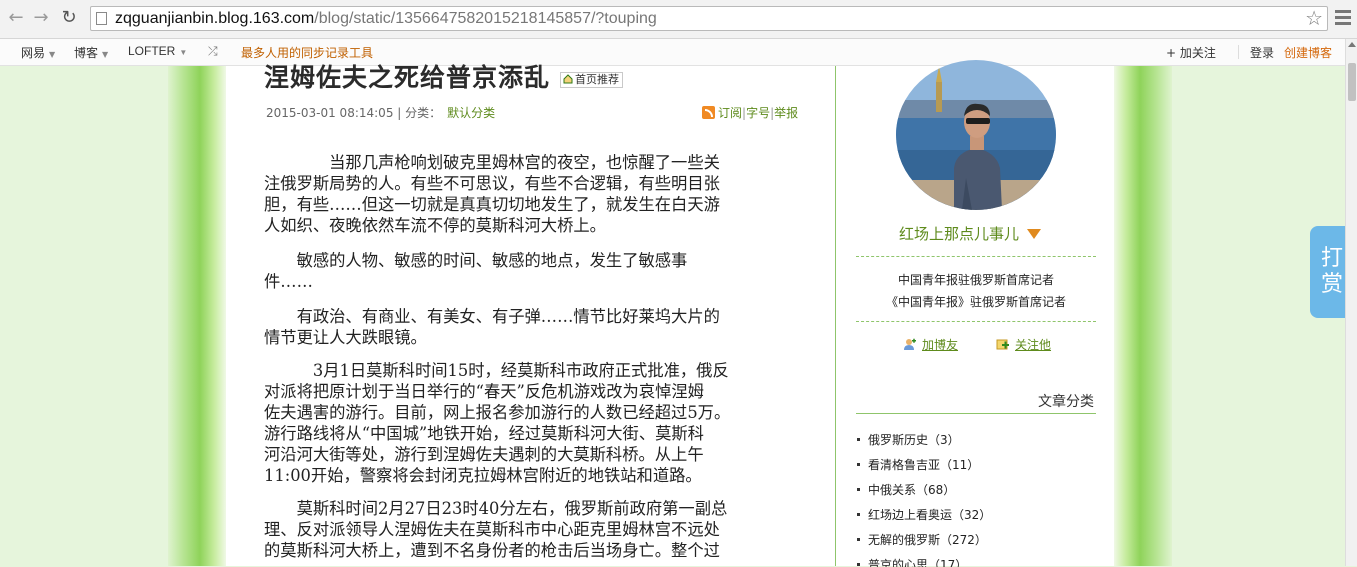 This screenshot has height=567, width=1357. Describe the element at coordinates (568, 79) in the screenshot. I see `home-icon` at that location.